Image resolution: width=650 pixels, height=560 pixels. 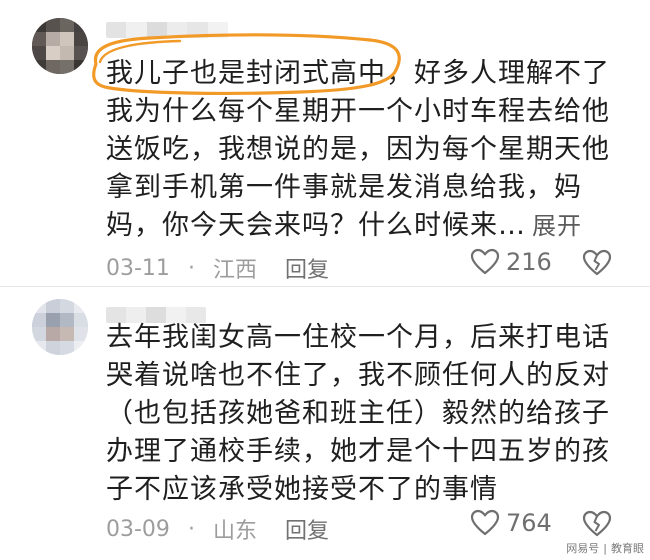 What do you see at coordinates (138, 268) in the screenshot?
I see `comment-date: 03-11` at bounding box center [138, 268].